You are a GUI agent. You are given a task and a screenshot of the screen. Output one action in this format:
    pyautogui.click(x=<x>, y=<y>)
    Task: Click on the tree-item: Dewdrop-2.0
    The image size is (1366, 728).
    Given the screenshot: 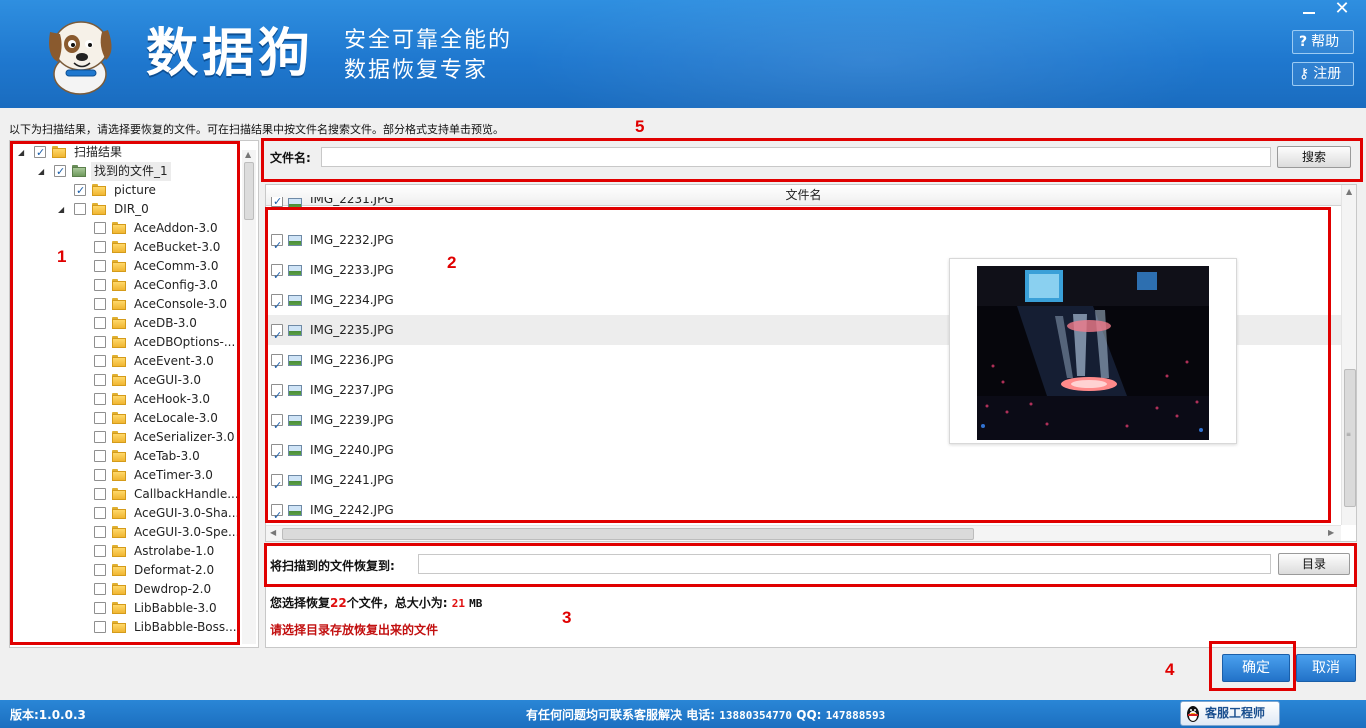 What is the action you would take?
    pyautogui.click(x=160, y=589)
    